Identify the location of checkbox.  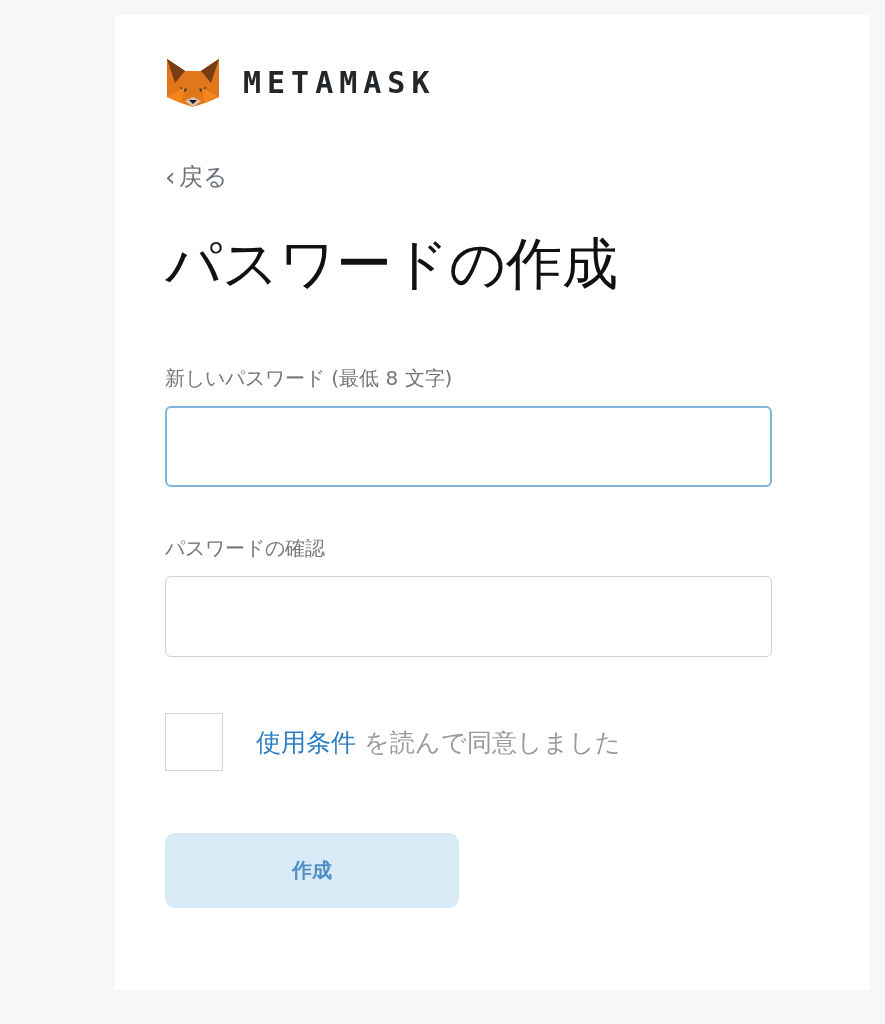
(194, 742).